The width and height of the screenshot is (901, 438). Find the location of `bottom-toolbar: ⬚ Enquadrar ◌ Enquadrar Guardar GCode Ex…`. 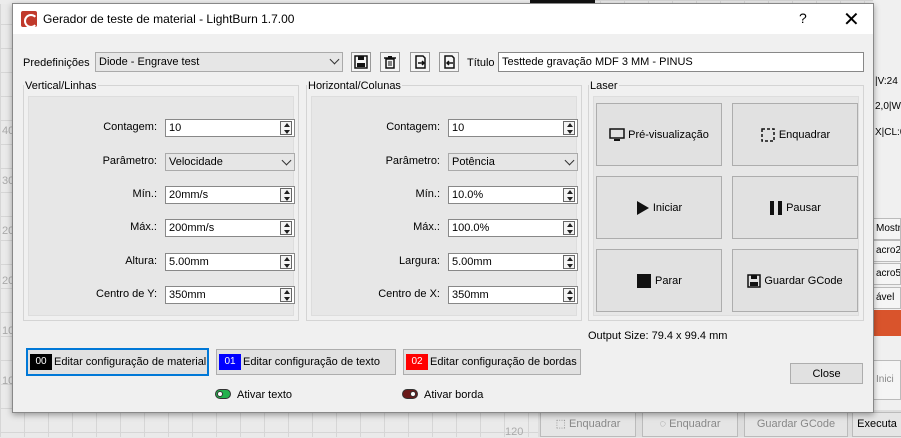

bottom-toolbar: ⬚ Enquadrar ◌ Enquadrar Guardar GCode Ex… is located at coordinates (719, 423).